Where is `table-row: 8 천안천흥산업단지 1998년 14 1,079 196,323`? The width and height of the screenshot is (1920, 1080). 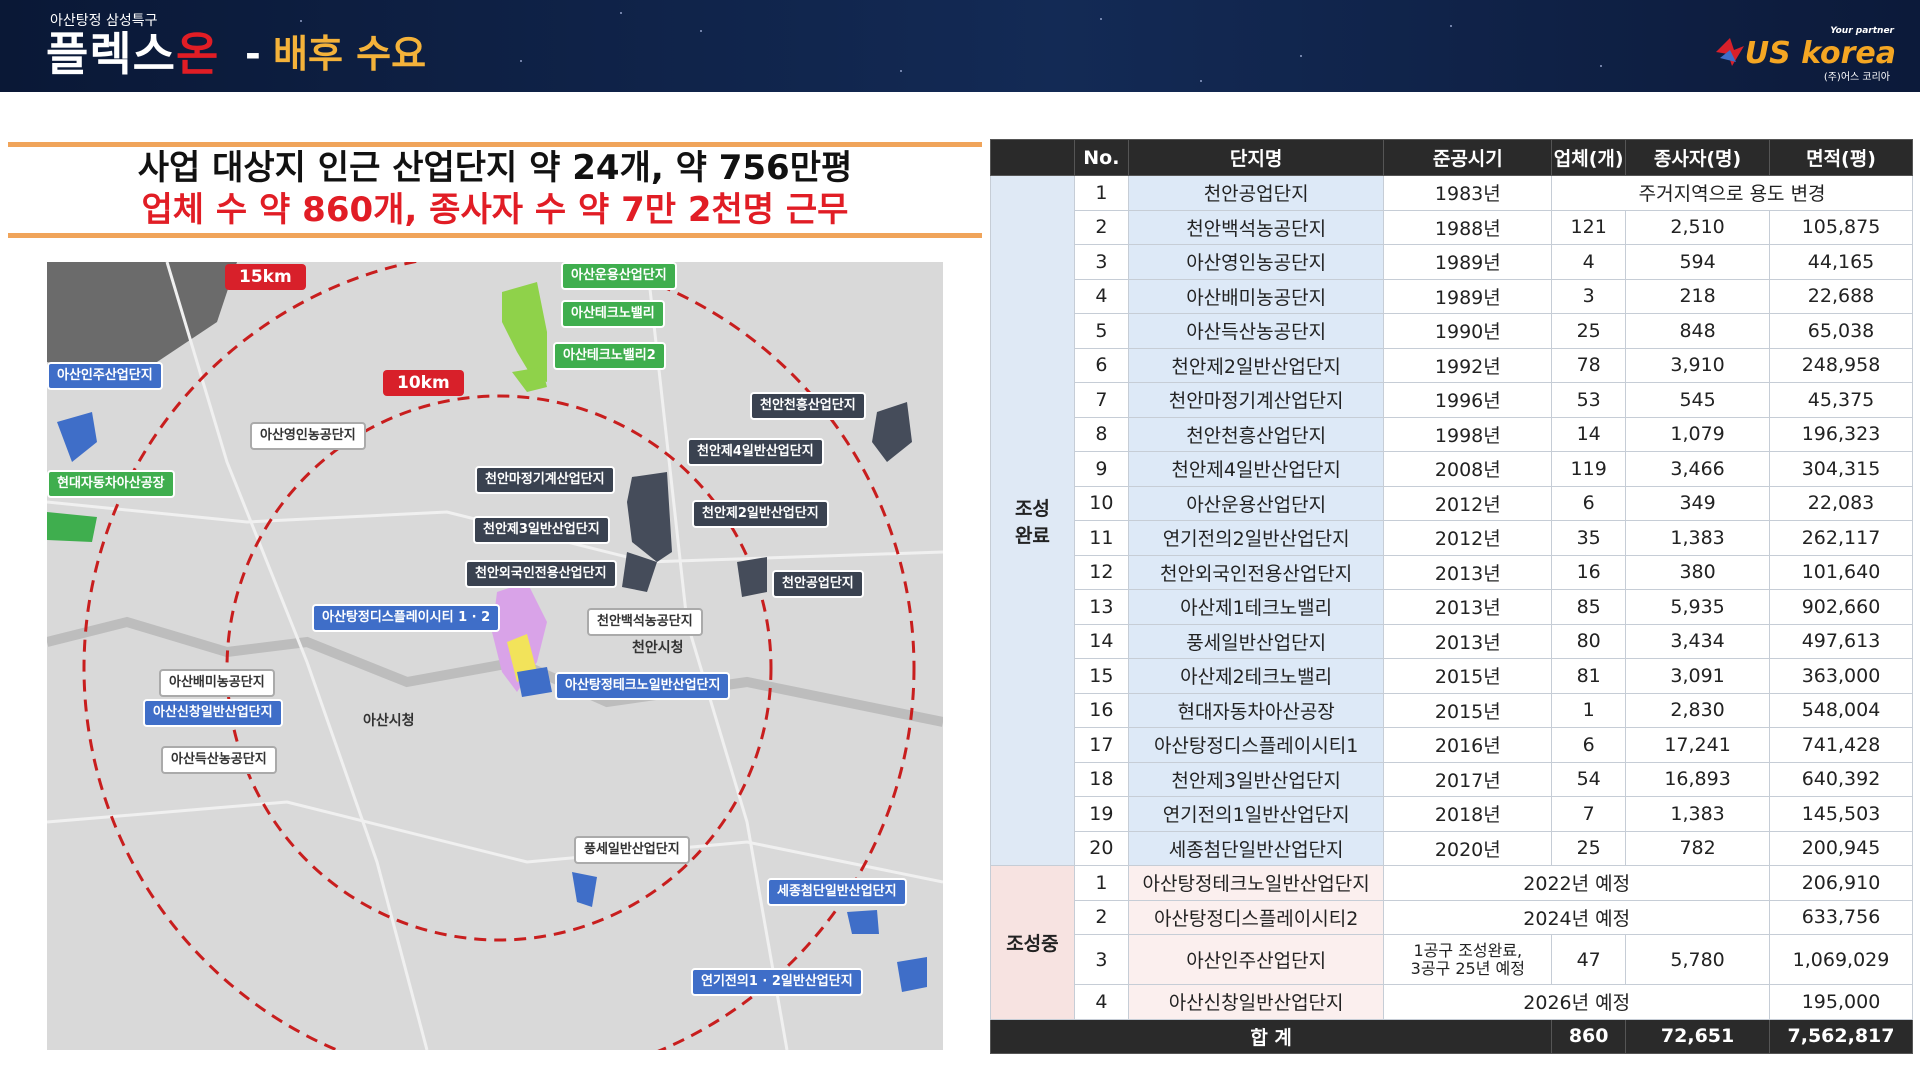
table-row: 8 천안천흥산업단지 1998년 14 1,079 196,323 is located at coordinates (1452, 434).